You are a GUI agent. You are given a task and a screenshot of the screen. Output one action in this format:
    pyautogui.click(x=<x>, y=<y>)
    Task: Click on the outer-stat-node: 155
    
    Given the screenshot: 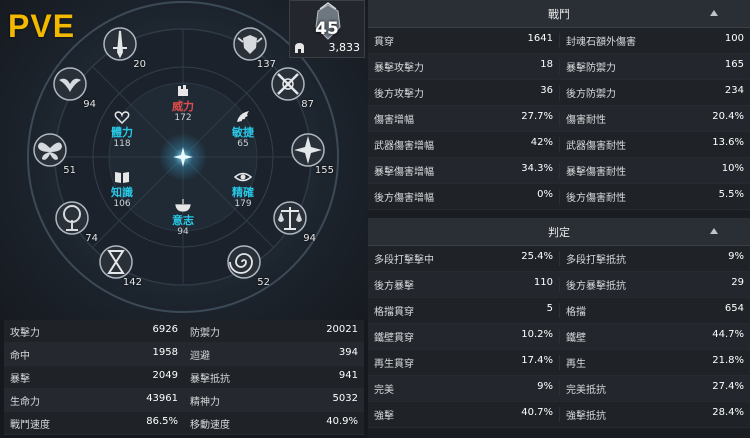 What is the action you would take?
    pyautogui.click(x=310, y=152)
    